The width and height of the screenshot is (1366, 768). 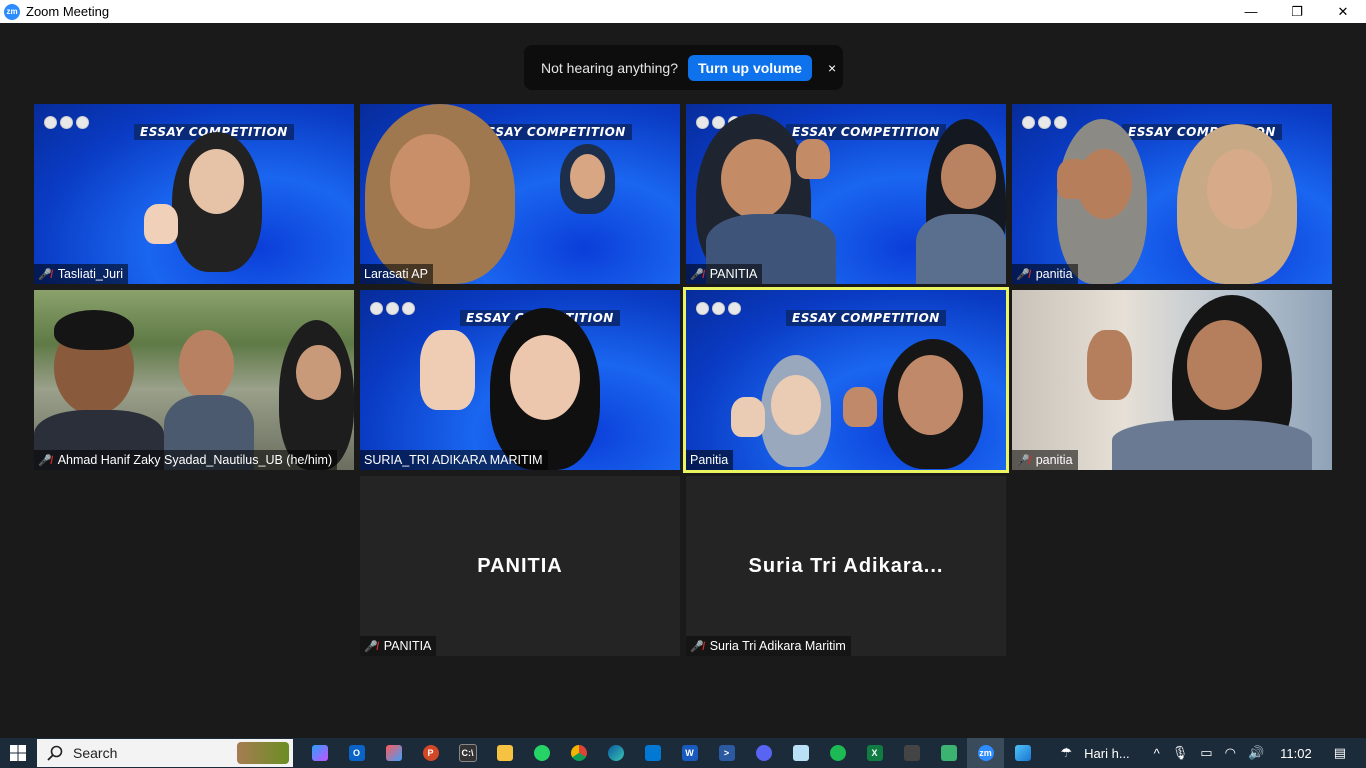 What do you see at coordinates (430, 753) in the screenshot?
I see `powerpoint-icon: P` at bounding box center [430, 753].